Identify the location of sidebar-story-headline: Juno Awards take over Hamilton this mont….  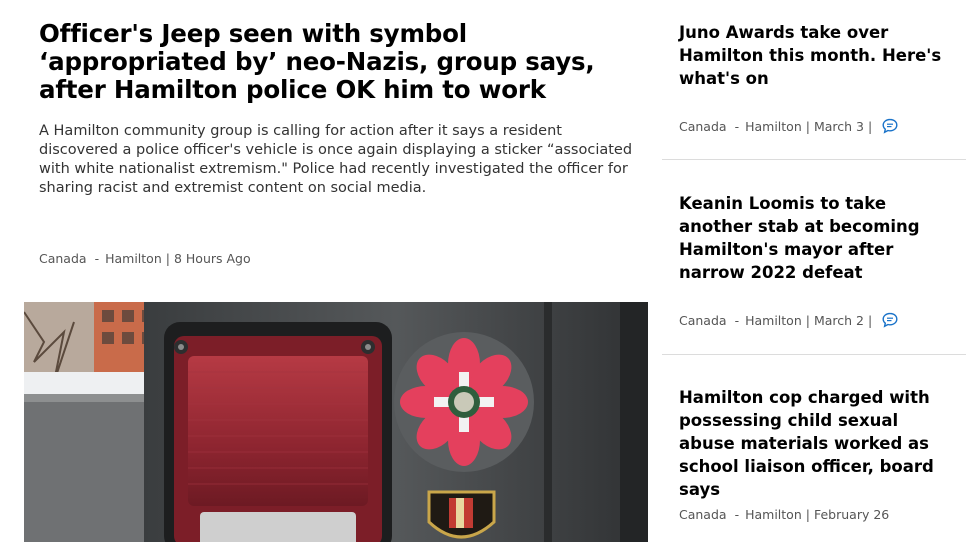
(819, 55).